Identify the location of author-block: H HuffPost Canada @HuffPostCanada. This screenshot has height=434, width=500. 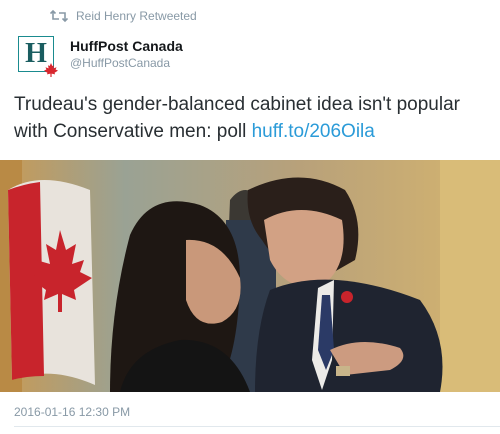
(100, 56).